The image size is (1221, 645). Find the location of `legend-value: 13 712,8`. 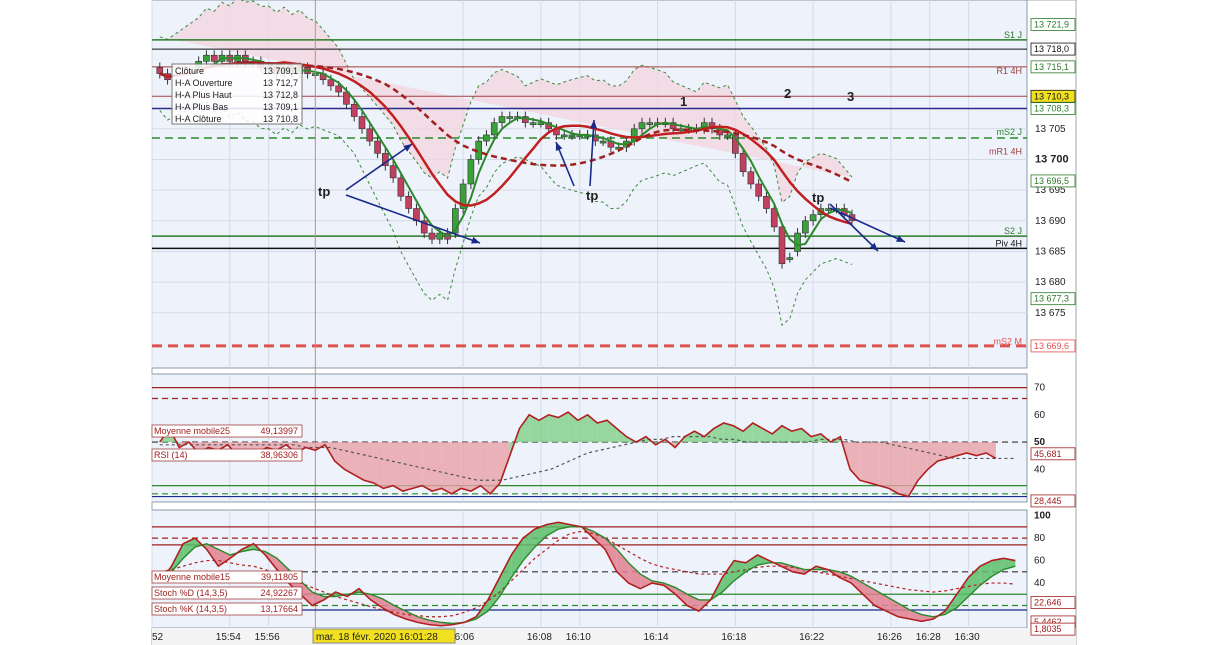

legend-value: 13 712,8 is located at coordinates (280, 95).